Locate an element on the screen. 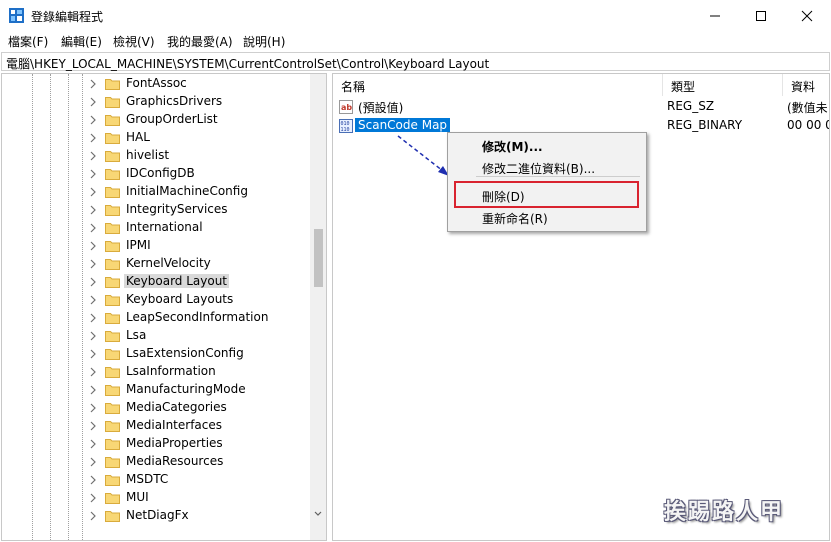  delete-highlight-box is located at coordinates (546, 194).